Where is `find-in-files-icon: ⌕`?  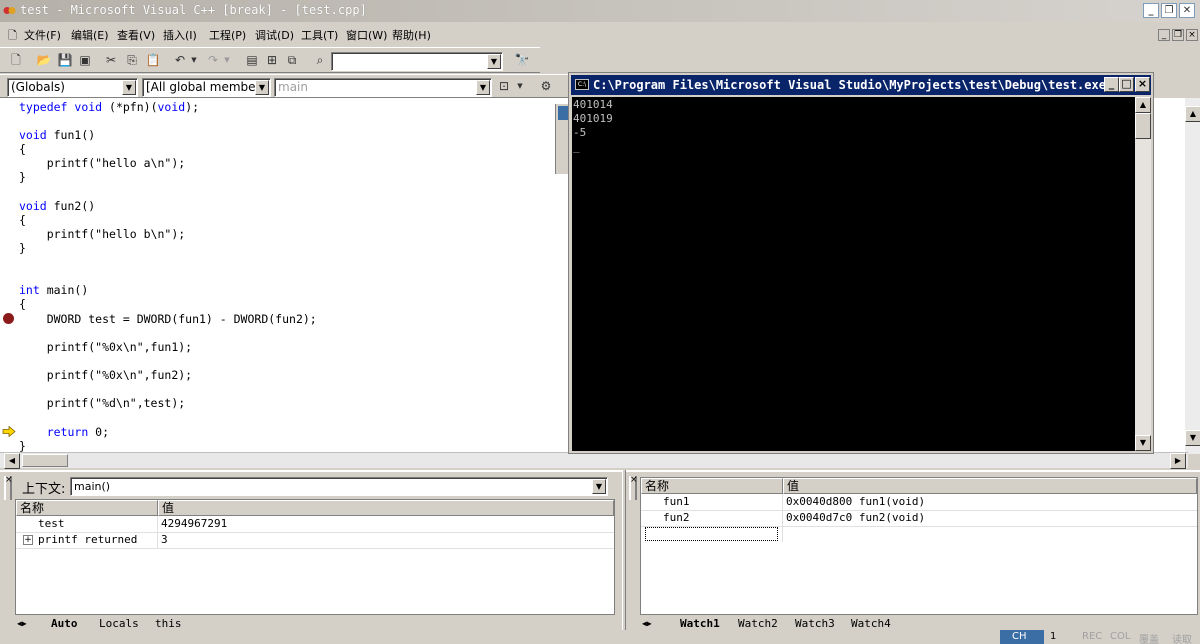 find-in-files-icon: ⌕ is located at coordinates (320, 60).